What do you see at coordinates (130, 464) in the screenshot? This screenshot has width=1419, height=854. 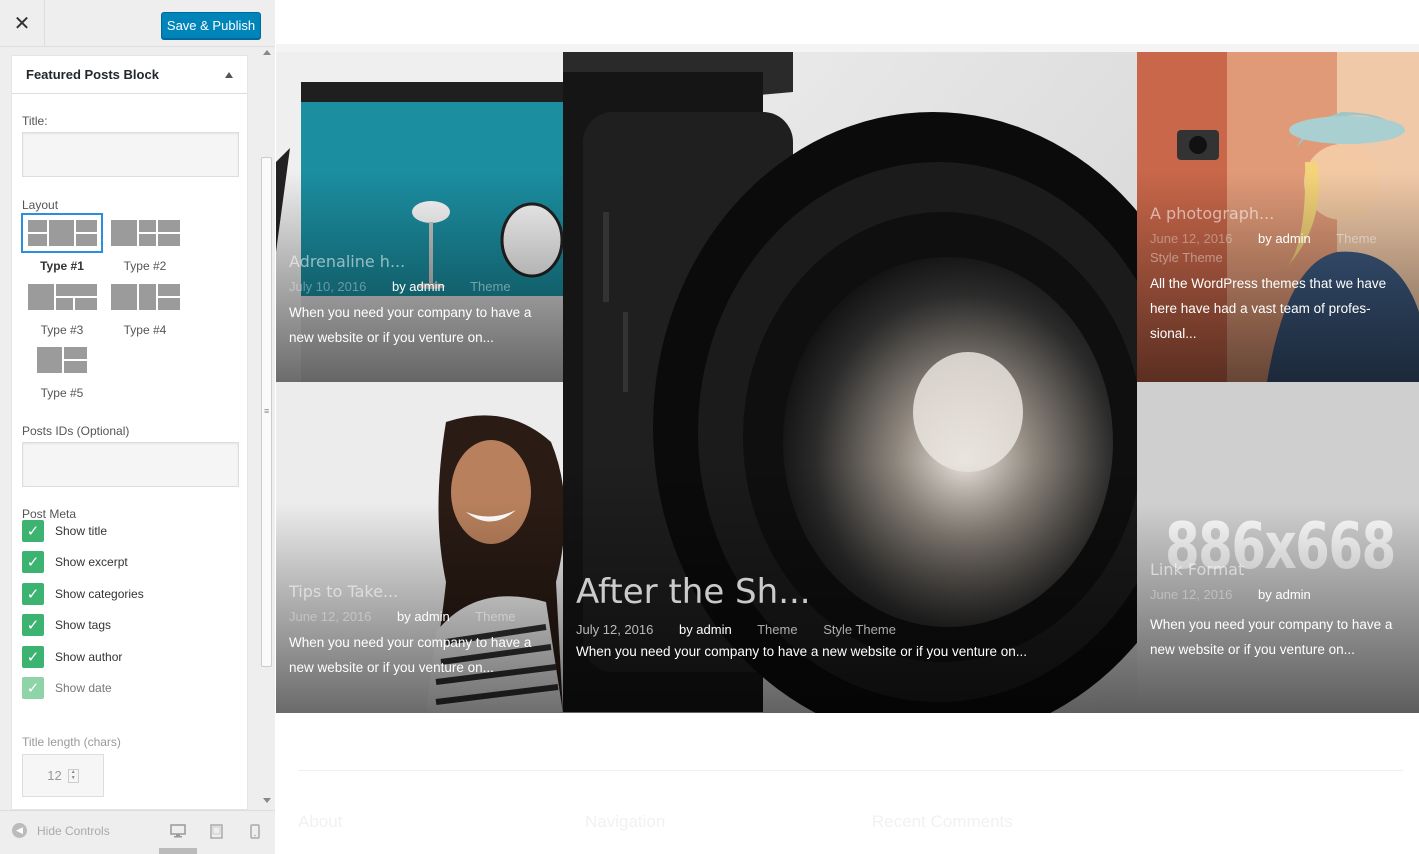 I see `post-ids-input` at bounding box center [130, 464].